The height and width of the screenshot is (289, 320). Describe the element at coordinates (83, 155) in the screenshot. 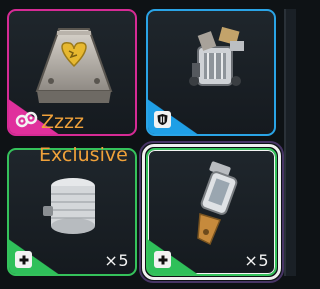

I see `exclusive-label: Exclusive` at that location.